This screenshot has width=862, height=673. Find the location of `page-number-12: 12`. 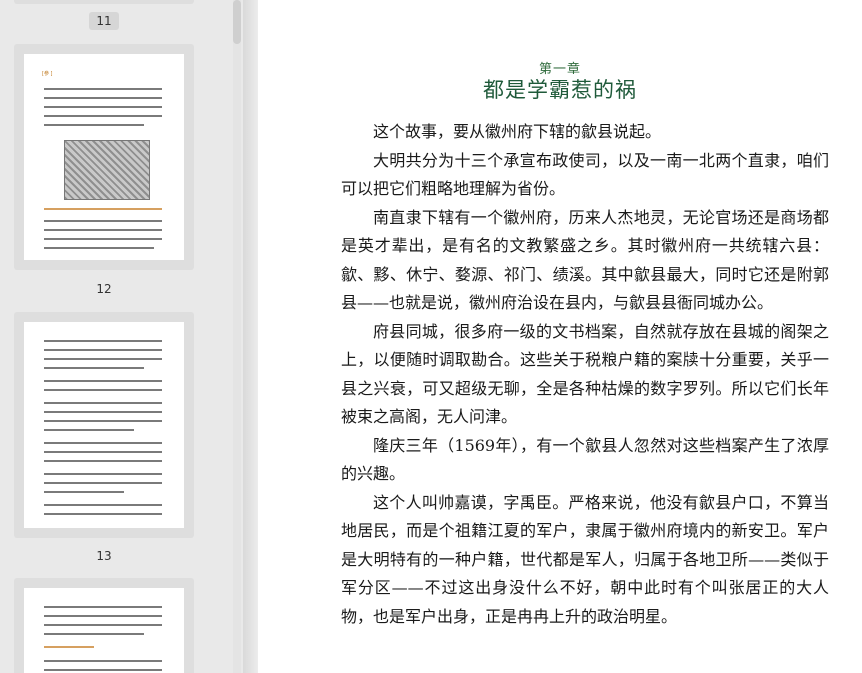

page-number-12: 12 is located at coordinates (104, 289).